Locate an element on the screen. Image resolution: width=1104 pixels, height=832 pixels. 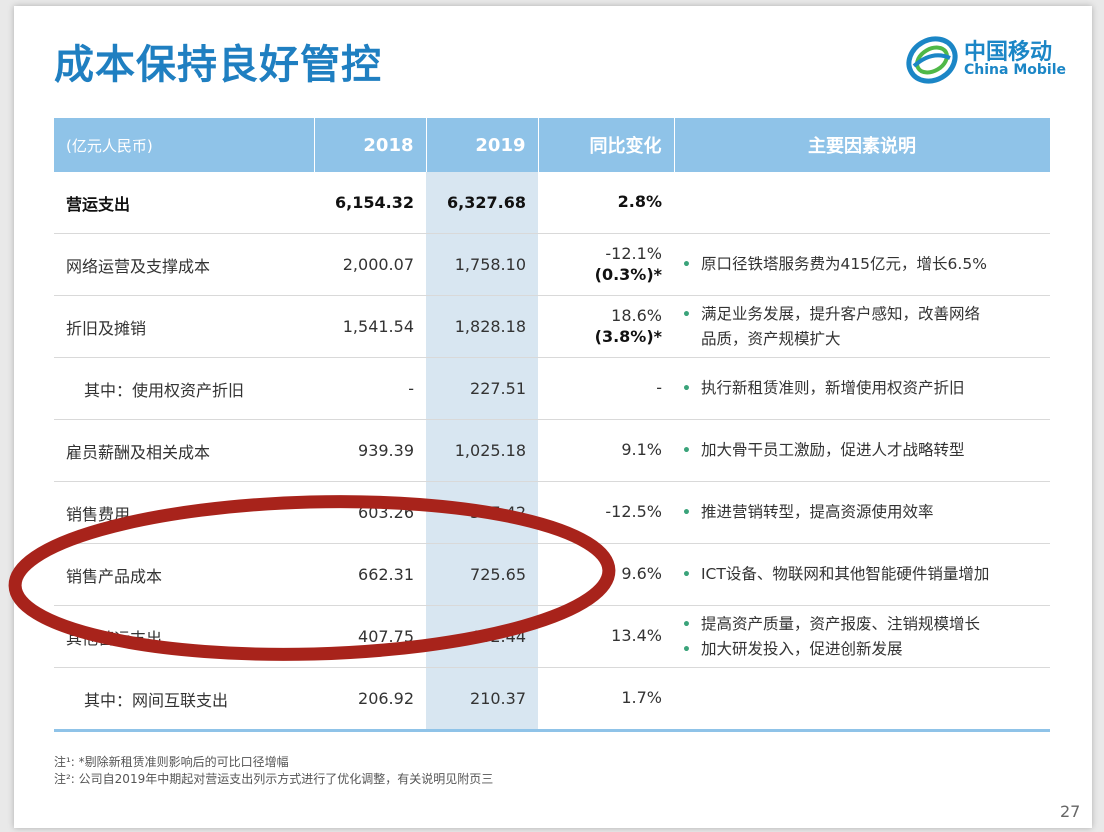
notes-cell: • 推进营销转型，提高资源使用效率 is located at coordinates (862, 512).